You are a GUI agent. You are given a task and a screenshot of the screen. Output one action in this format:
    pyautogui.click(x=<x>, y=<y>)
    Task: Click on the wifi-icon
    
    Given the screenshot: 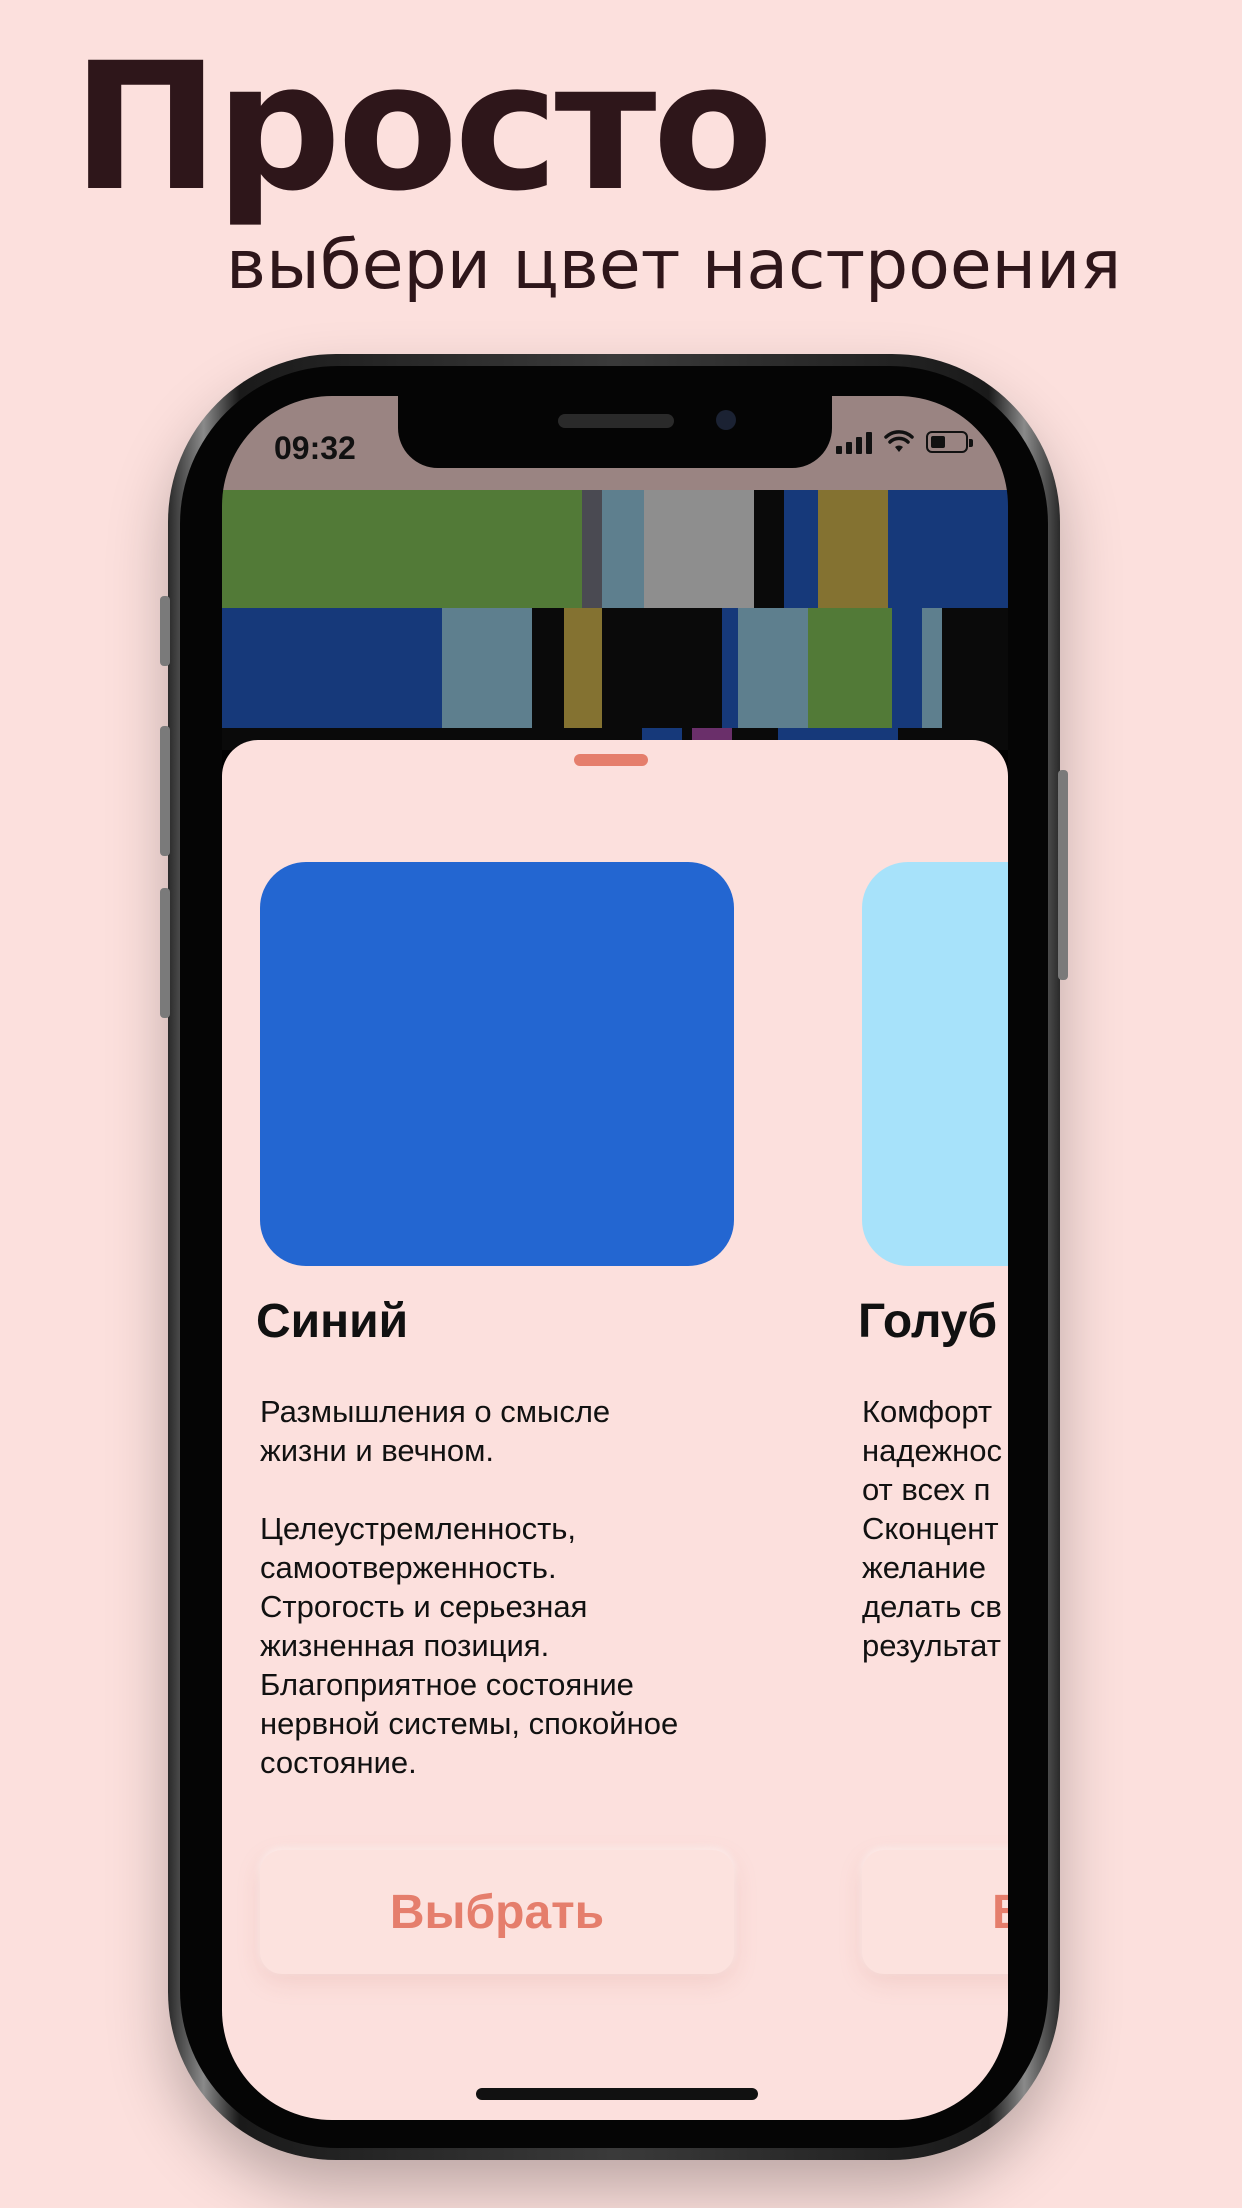 What is the action you would take?
    pyautogui.click(x=899, y=442)
    